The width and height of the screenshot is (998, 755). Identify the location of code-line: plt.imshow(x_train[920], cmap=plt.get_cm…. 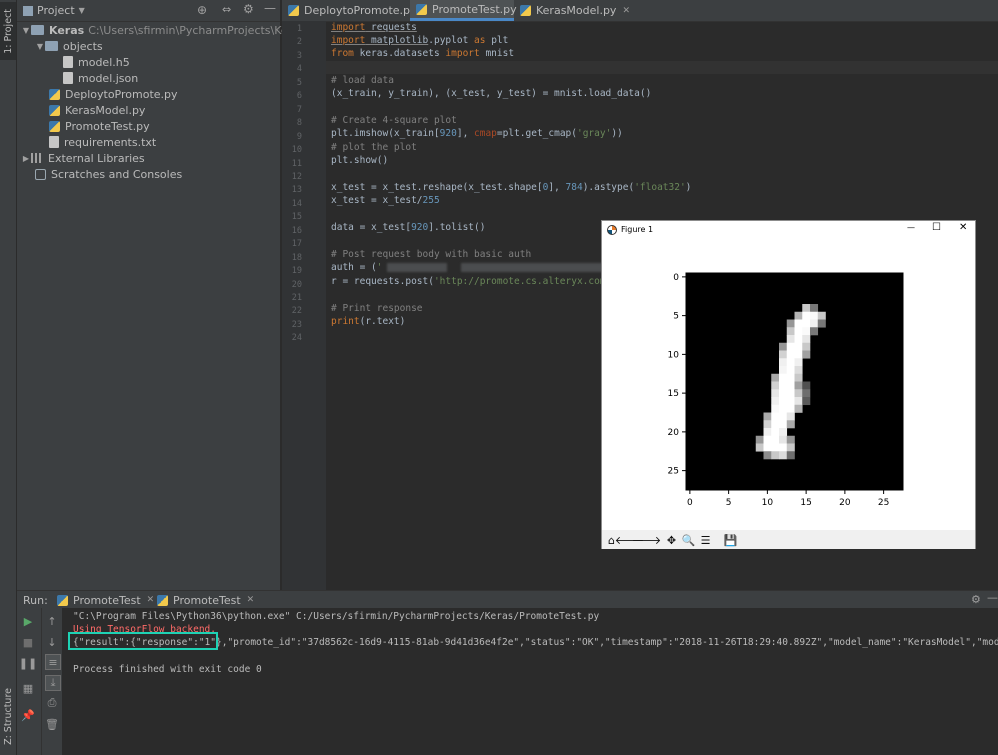
(477, 133).